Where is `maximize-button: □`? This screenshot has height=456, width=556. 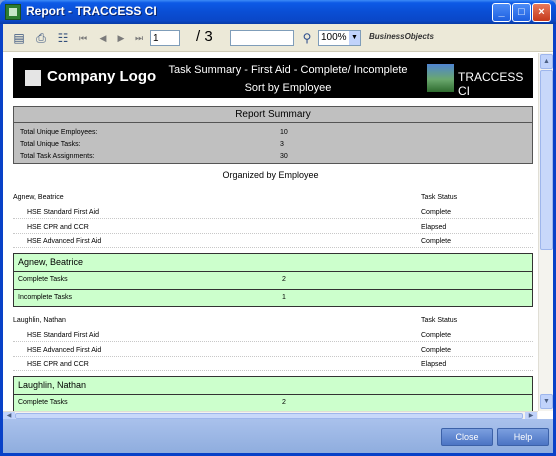
maximize-button: □ is located at coordinates (521, 12).